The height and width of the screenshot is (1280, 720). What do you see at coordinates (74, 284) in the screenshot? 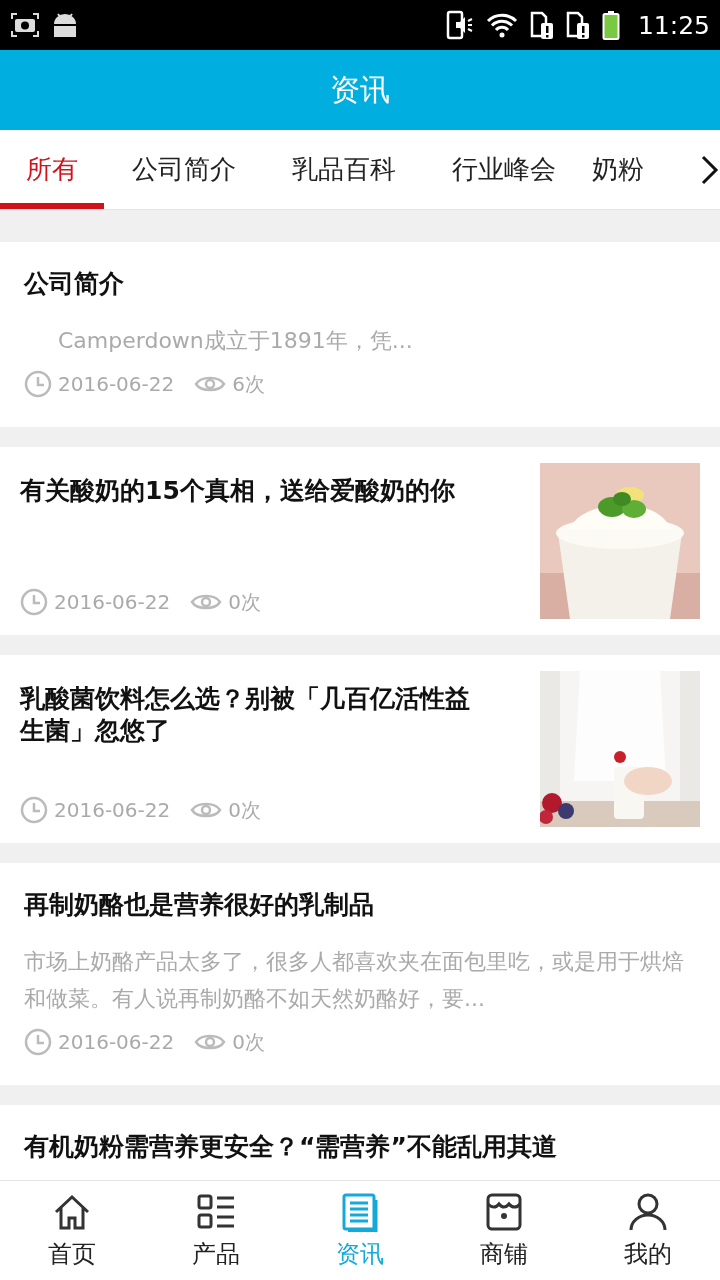
I see `article-title: 公司简介` at bounding box center [74, 284].